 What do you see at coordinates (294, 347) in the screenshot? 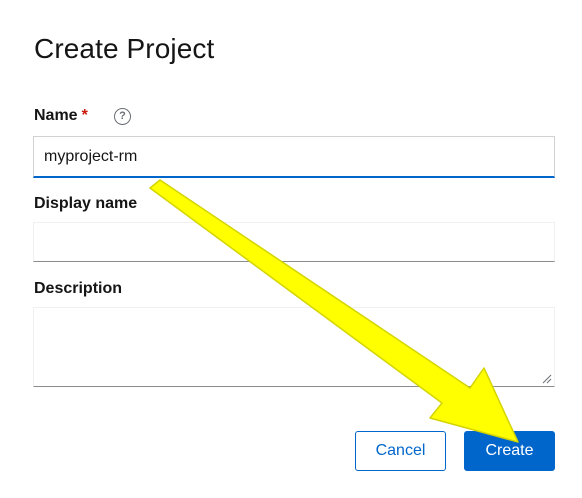
I see `description-field` at bounding box center [294, 347].